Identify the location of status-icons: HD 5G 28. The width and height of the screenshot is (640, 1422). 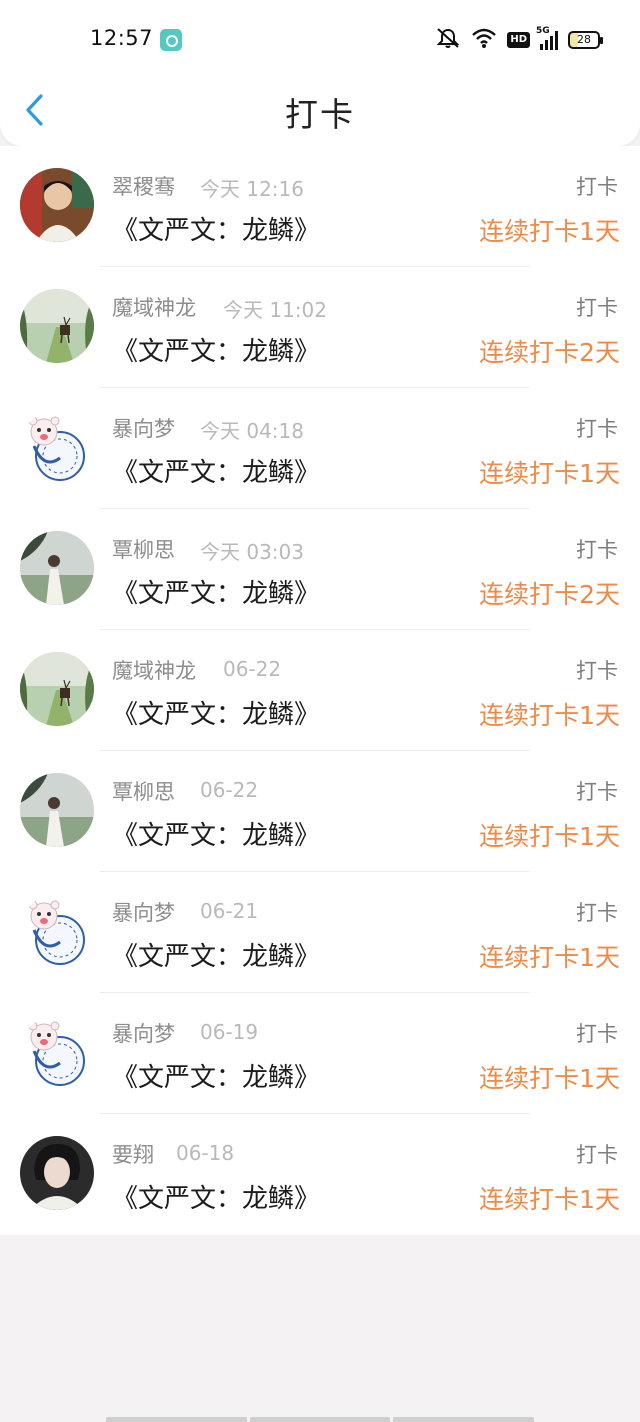
(519, 39).